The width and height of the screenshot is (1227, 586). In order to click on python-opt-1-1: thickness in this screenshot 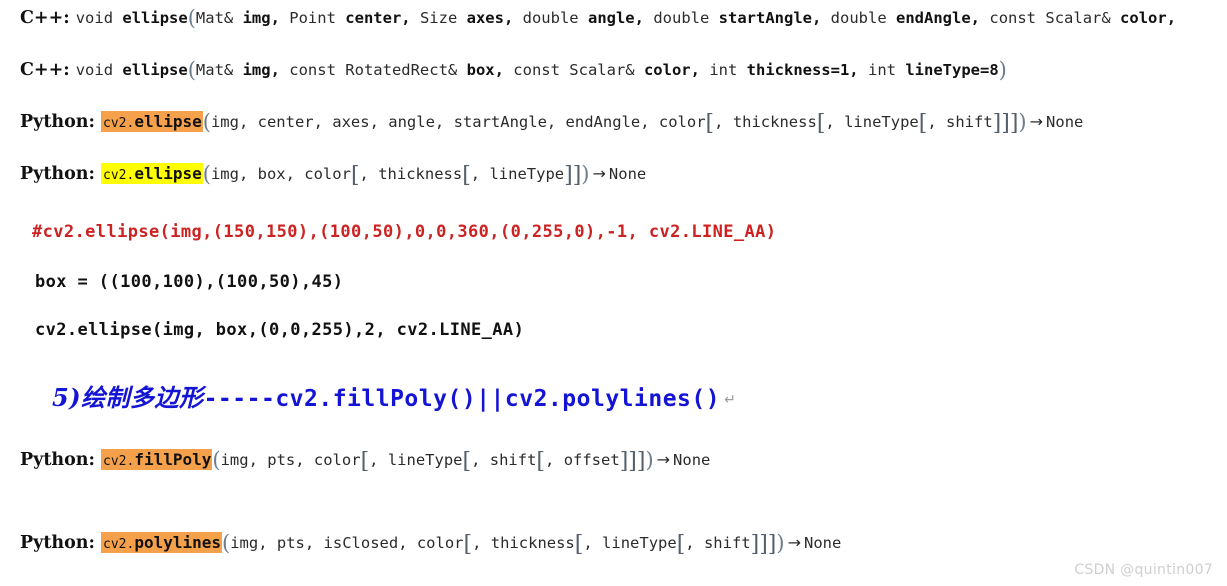, I will do `click(774, 122)`.